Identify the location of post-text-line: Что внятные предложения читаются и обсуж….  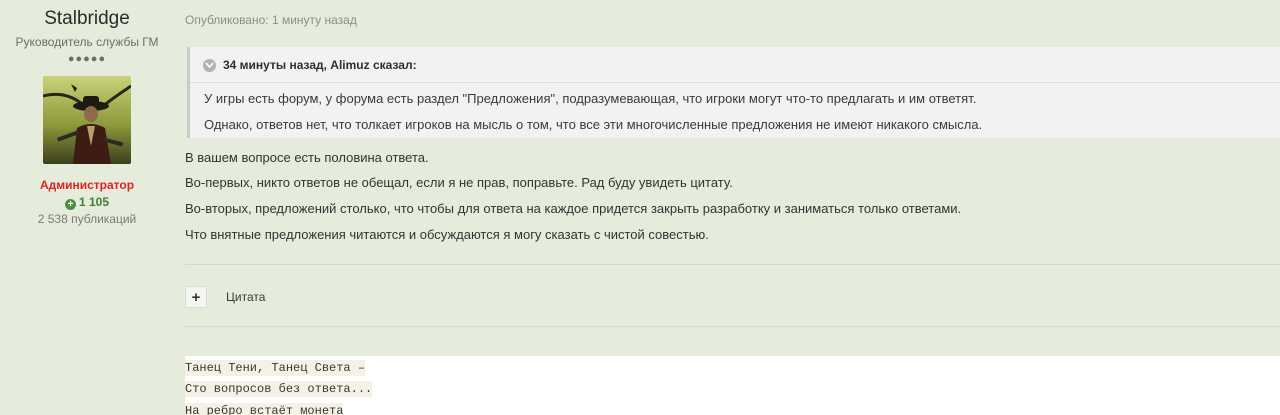
(447, 234).